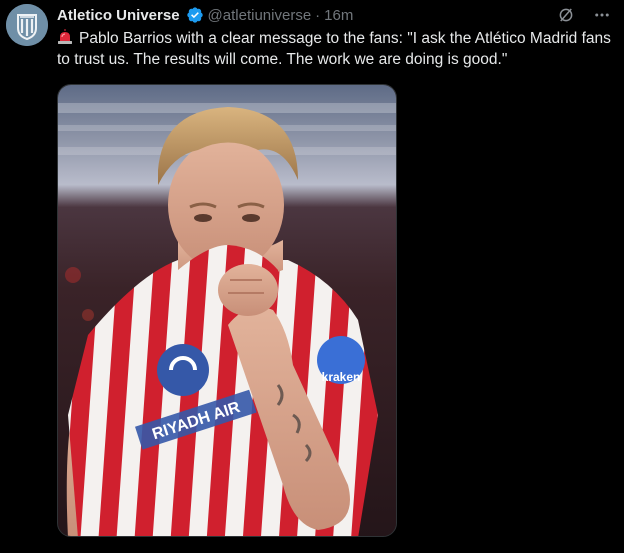 The image size is (624, 553). What do you see at coordinates (602, 15) in the screenshot?
I see `more-options-icon` at bounding box center [602, 15].